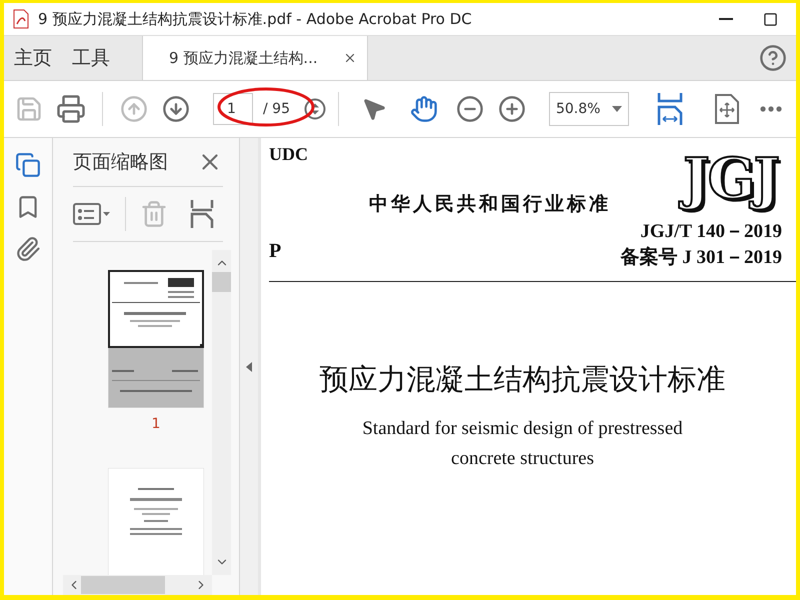  What do you see at coordinates (276, 109) in the screenshot?
I see `page-count: / 95` at bounding box center [276, 109].